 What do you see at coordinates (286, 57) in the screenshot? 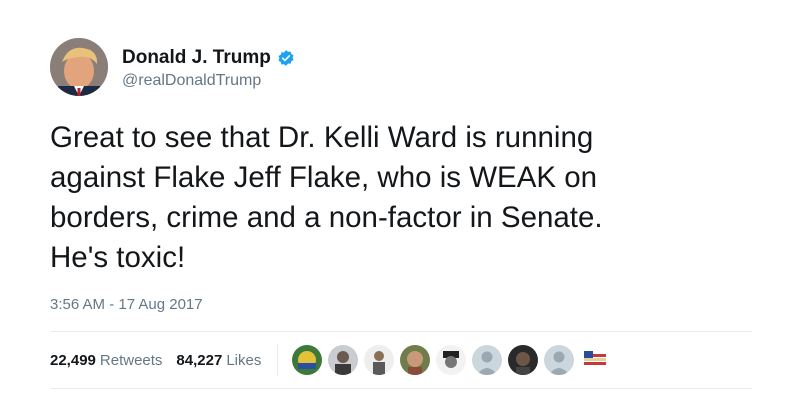
I see `verified-badge-icon` at bounding box center [286, 57].